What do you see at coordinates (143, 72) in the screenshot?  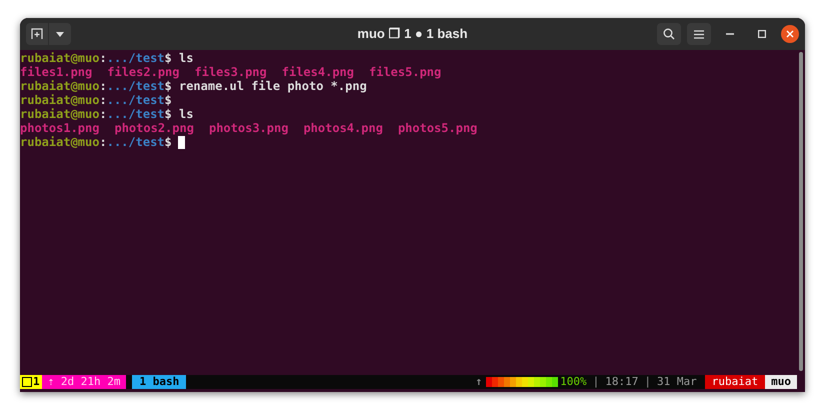 I see `file-name: files2.png` at bounding box center [143, 72].